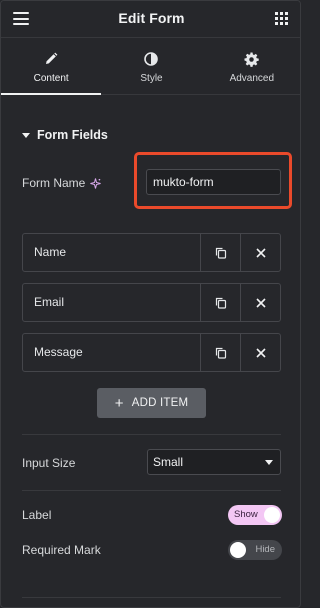  I want to click on caret-down-icon, so click(26, 135).